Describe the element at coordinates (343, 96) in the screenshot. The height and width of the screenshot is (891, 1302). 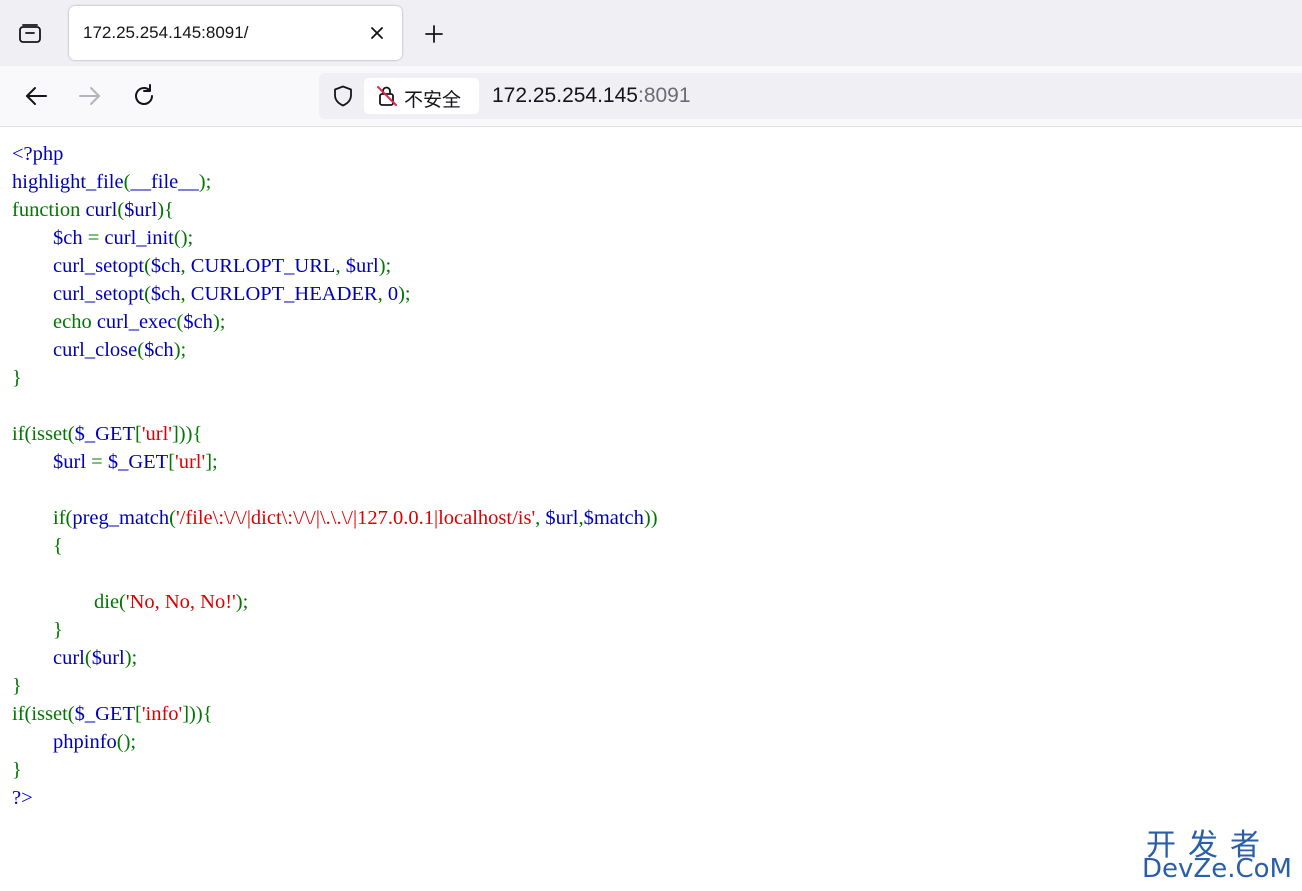
I see `shield-icon` at that location.